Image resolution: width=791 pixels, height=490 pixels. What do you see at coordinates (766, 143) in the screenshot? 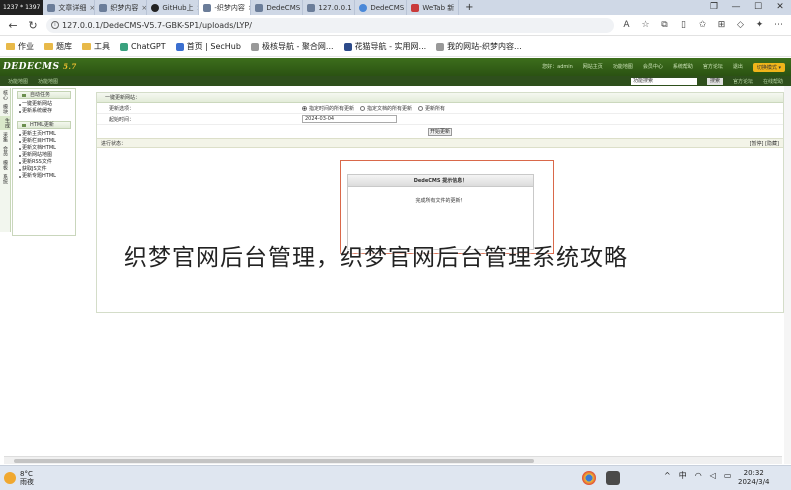
I see `pause-hide-links: [暂停] [隐藏]` at bounding box center [766, 143].